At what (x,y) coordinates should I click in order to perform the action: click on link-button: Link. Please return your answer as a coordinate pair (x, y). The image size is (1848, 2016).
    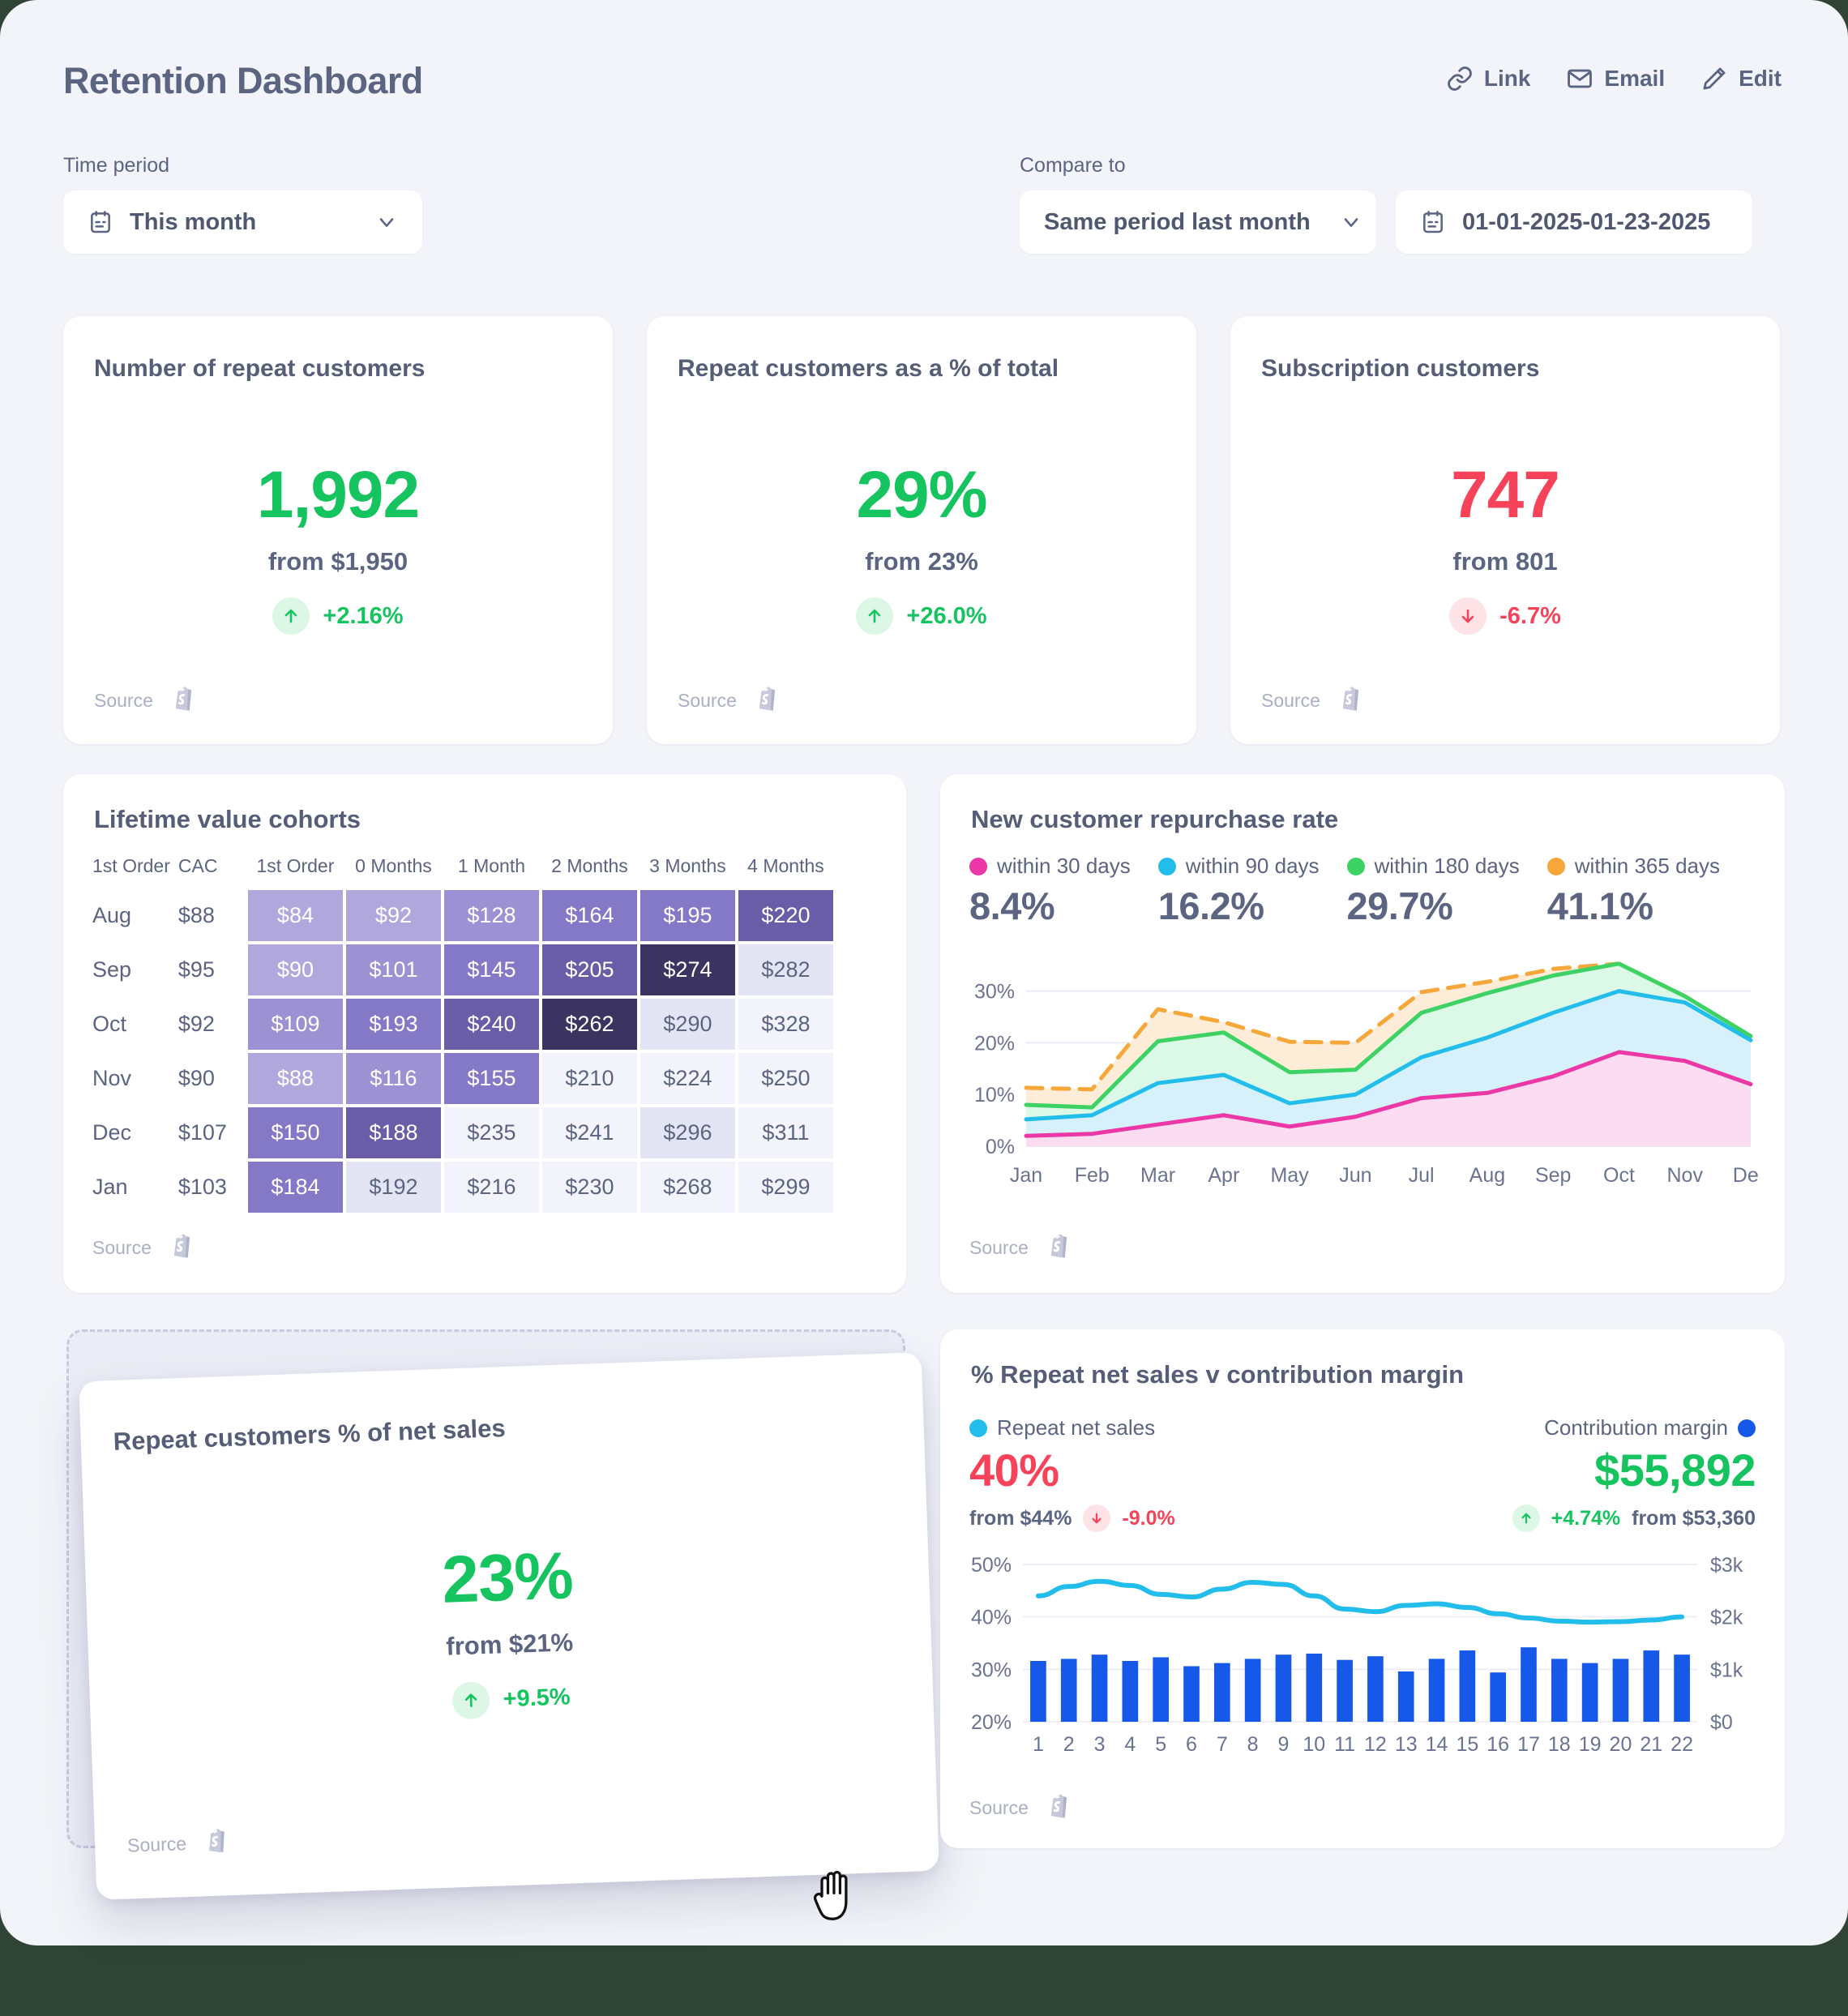
    Looking at the image, I should click on (1488, 78).